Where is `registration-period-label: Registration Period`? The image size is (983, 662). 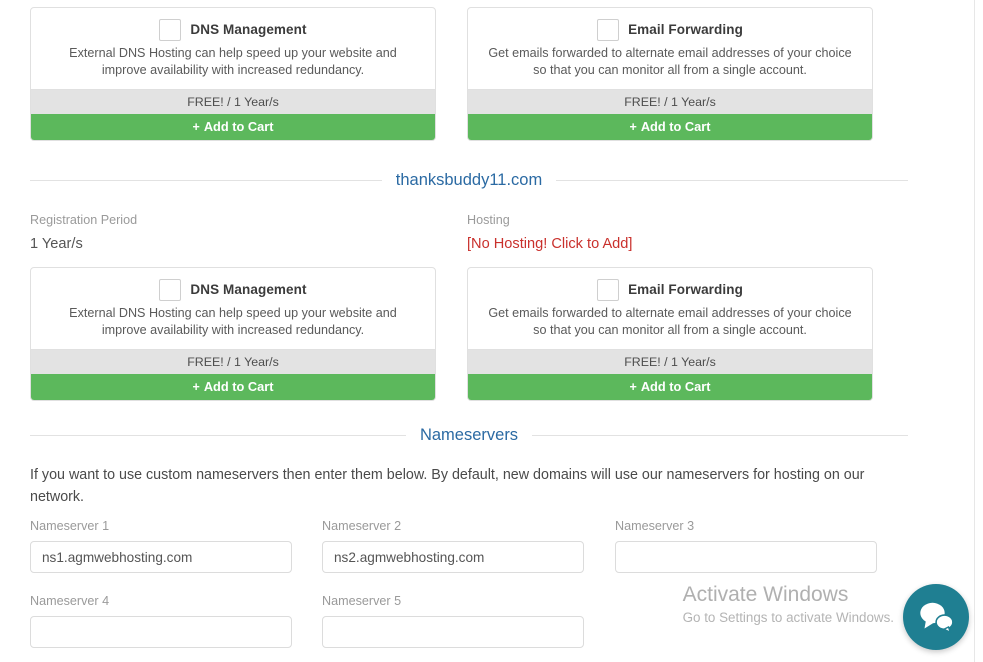
registration-period-label: Registration Period is located at coordinates (84, 220).